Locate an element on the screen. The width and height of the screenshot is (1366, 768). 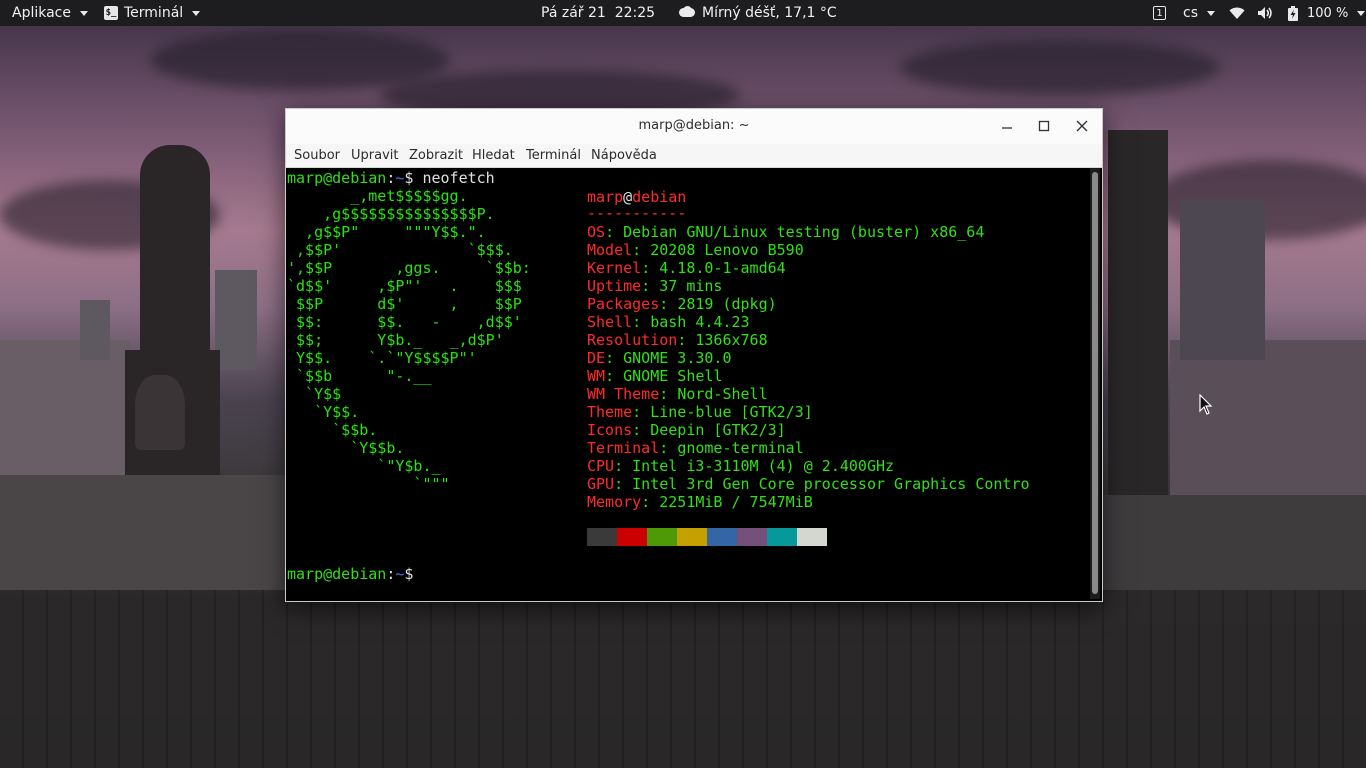
applications-label: Aplikace is located at coordinates (41, 13).